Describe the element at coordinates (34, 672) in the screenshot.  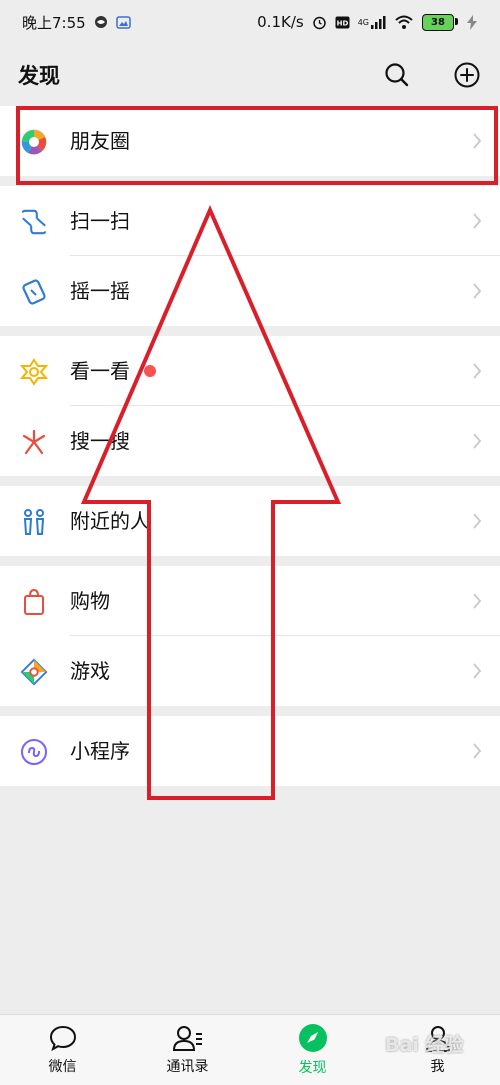
I see `game-icon` at that location.